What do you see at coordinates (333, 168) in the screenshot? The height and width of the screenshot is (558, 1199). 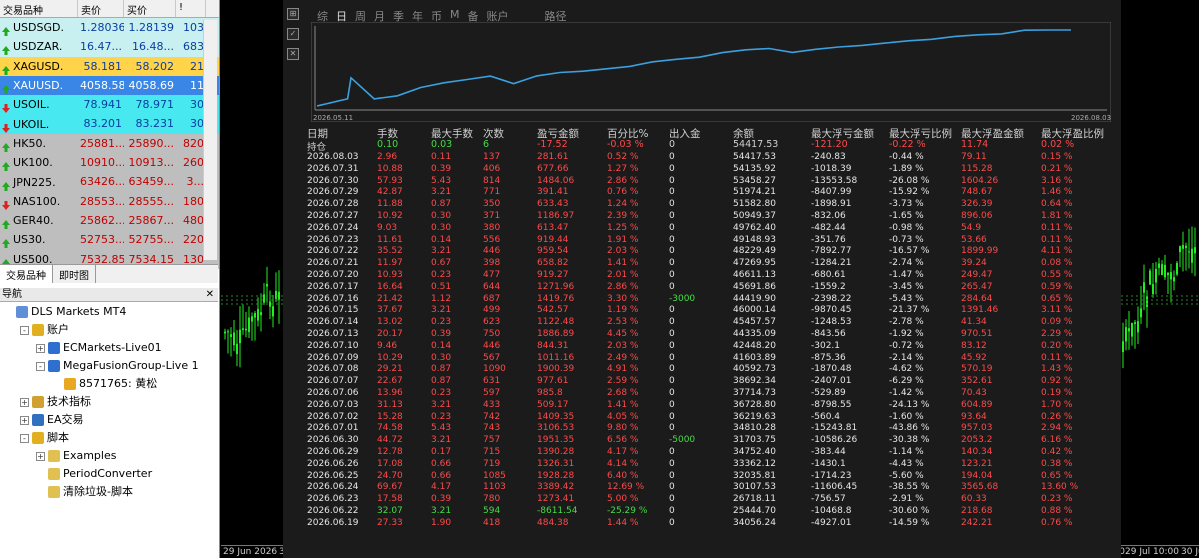 I see `stats-cell: 2026.07.31` at bounding box center [333, 168].